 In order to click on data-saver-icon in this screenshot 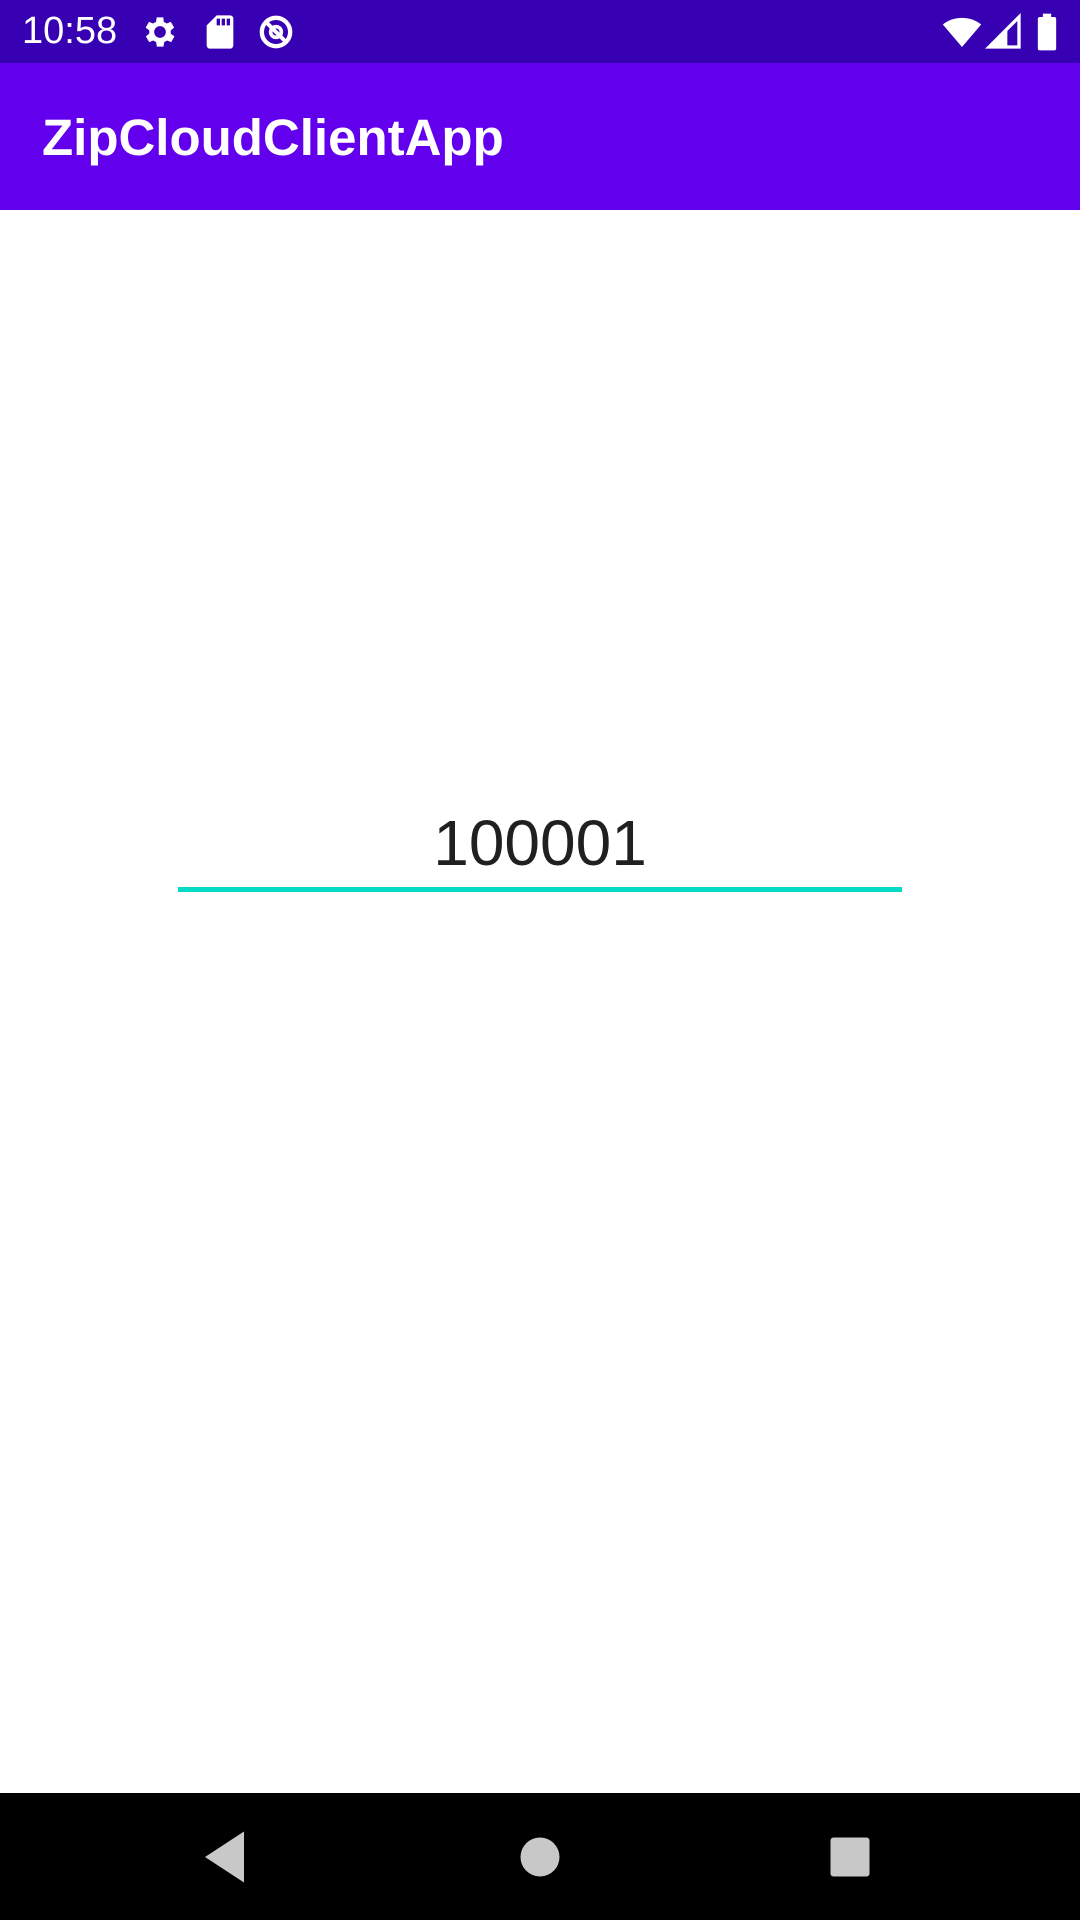, I will do `click(276, 32)`.